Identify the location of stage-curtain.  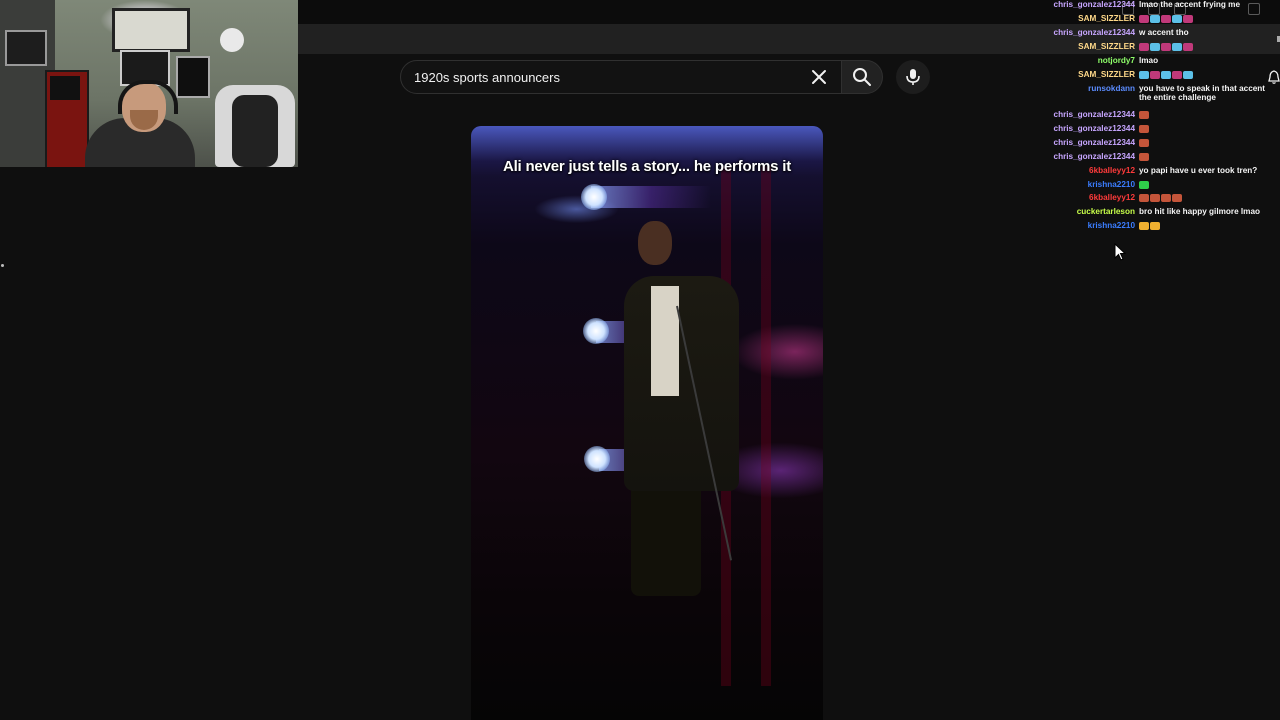
(766, 426).